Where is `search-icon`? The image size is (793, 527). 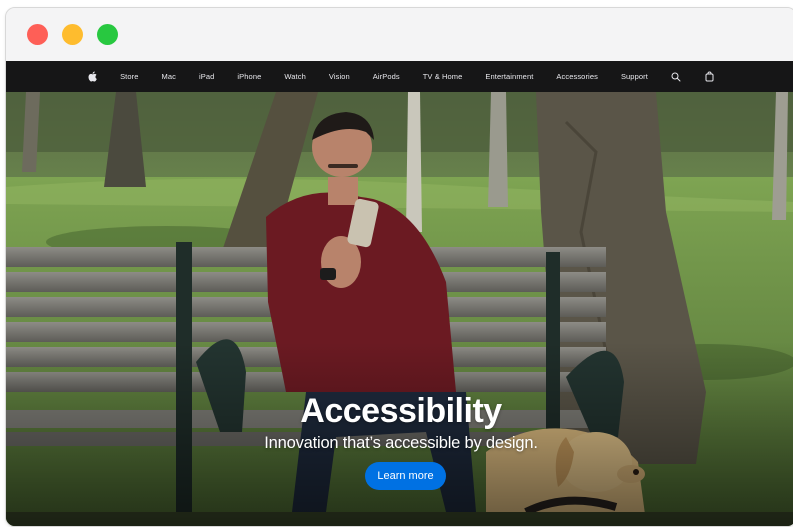 search-icon is located at coordinates (676, 77).